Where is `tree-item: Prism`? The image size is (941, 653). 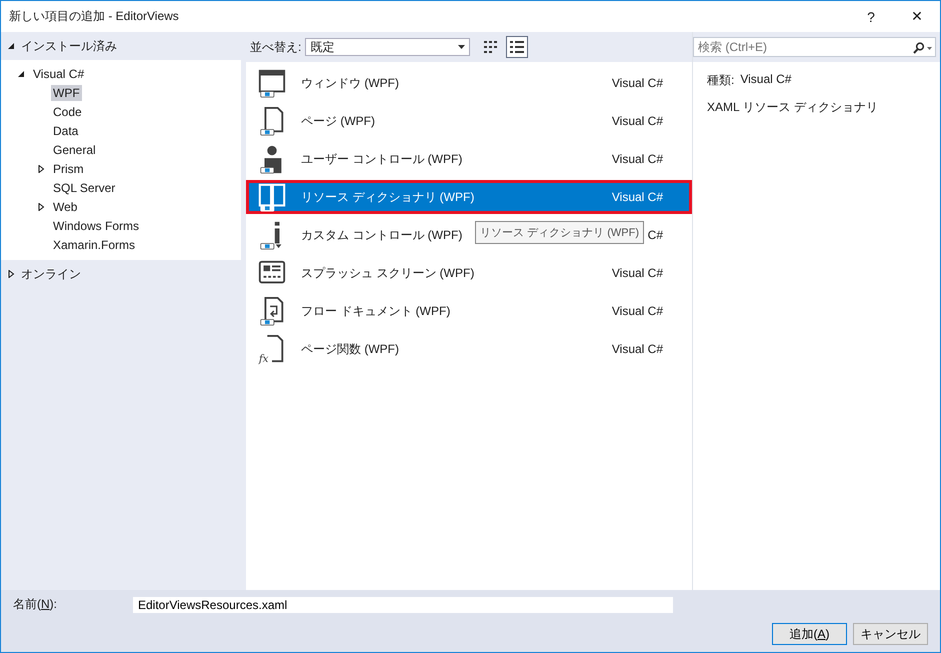 tree-item: Prism is located at coordinates (68, 168).